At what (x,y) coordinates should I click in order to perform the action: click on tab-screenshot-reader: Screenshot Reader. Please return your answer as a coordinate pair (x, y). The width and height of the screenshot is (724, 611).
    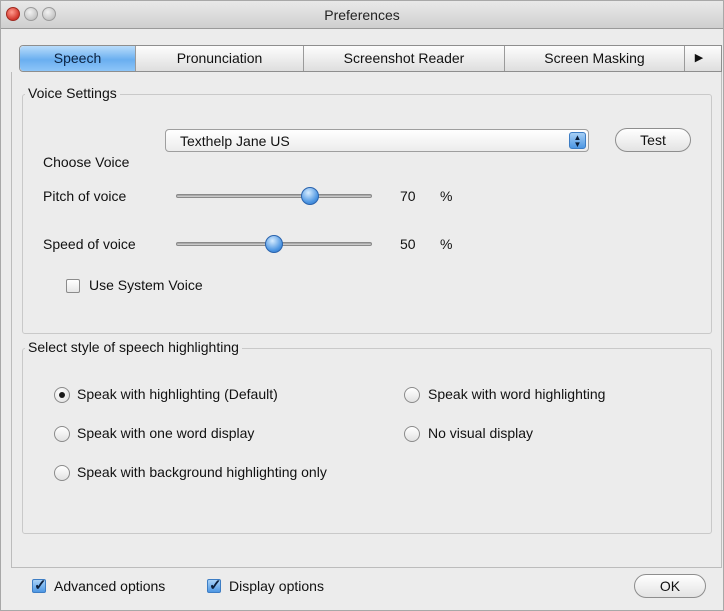
    Looking at the image, I should click on (404, 58).